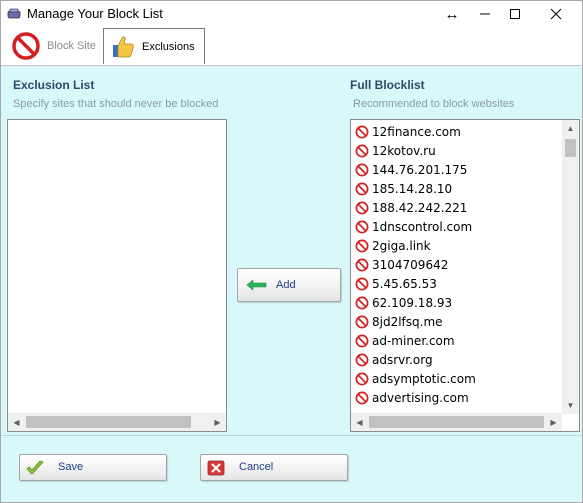  Describe the element at coordinates (14, 13) in the screenshot. I see `app-icon` at that location.